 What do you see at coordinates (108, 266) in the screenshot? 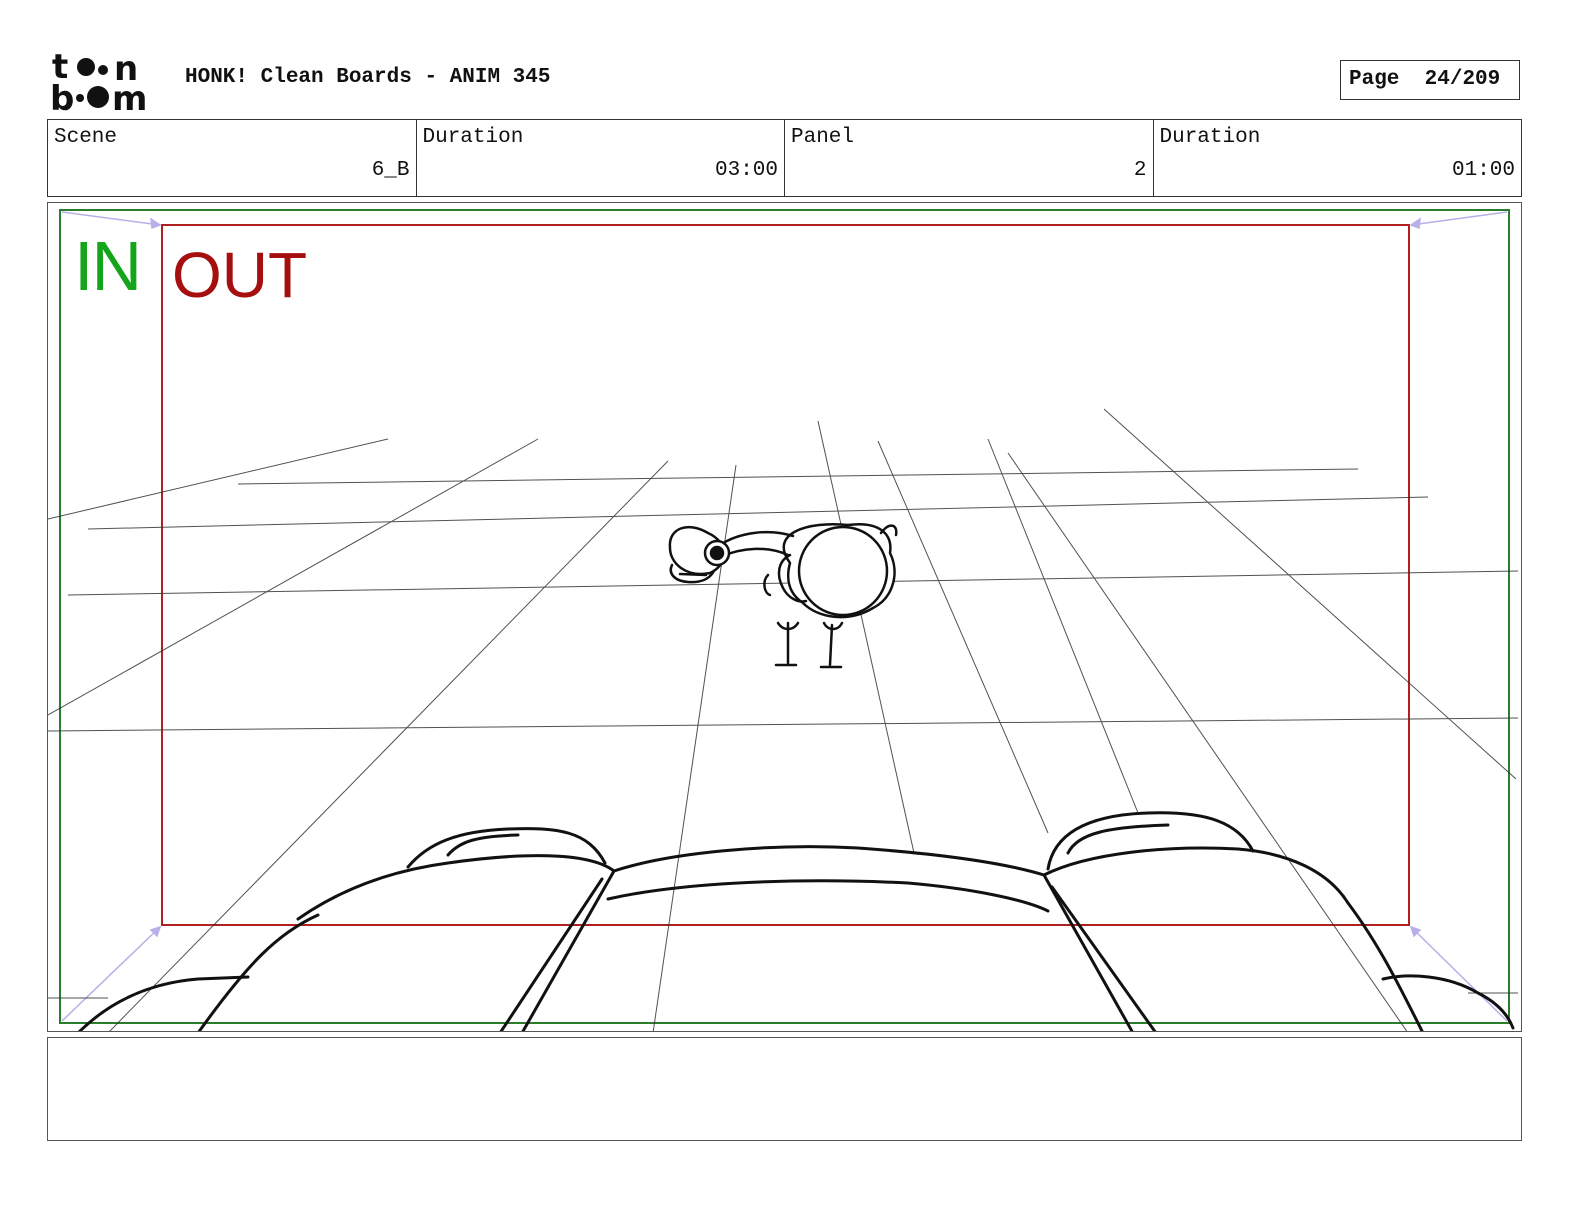
I see `camera-in-label: IN` at bounding box center [108, 266].